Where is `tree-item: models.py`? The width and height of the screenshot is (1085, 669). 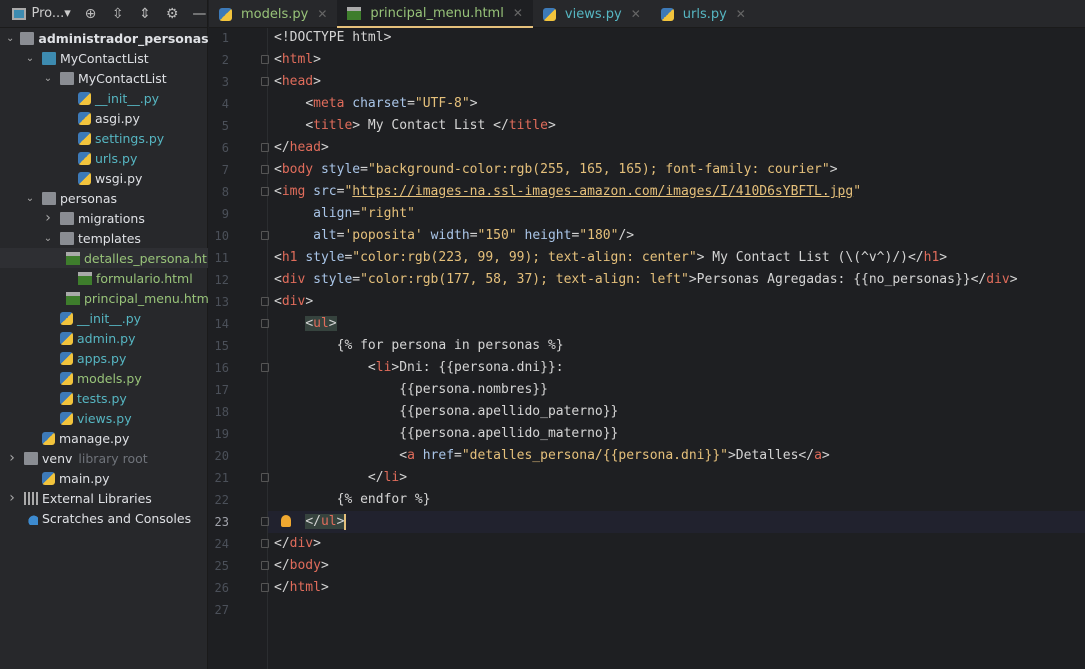
tree-item: models.py is located at coordinates (104, 378).